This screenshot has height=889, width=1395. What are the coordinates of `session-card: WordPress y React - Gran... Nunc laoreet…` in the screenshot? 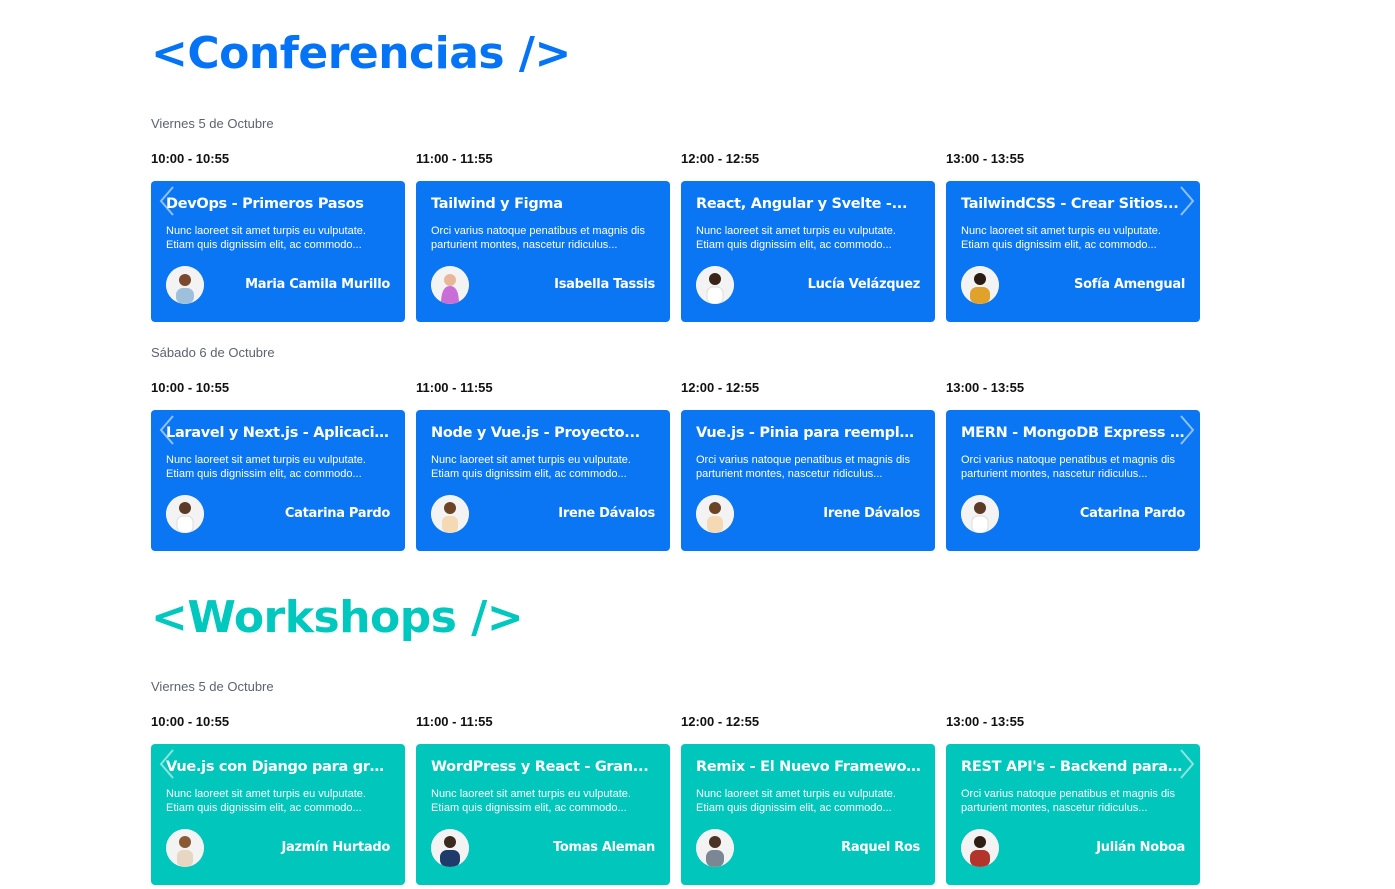 It's located at (543, 814).